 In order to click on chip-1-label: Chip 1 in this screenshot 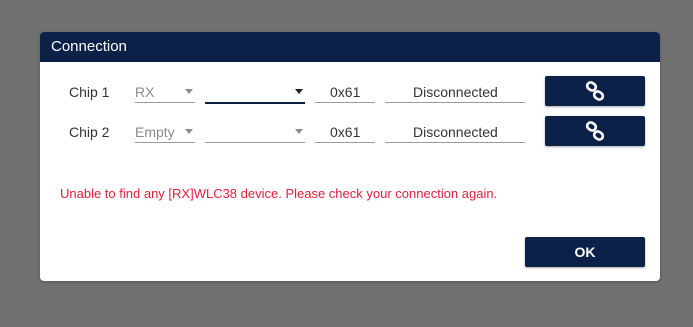, I will do `click(89, 92)`.